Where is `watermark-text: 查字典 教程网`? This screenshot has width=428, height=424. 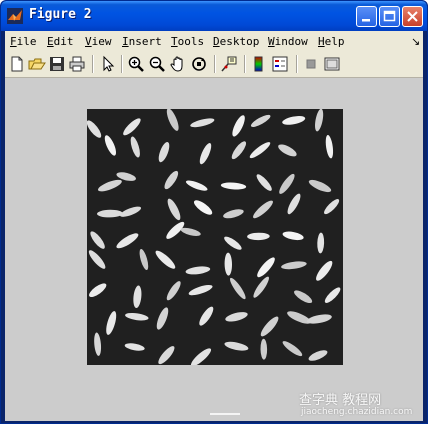 watermark-text: 查字典 教程网 is located at coordinates (340, 400).